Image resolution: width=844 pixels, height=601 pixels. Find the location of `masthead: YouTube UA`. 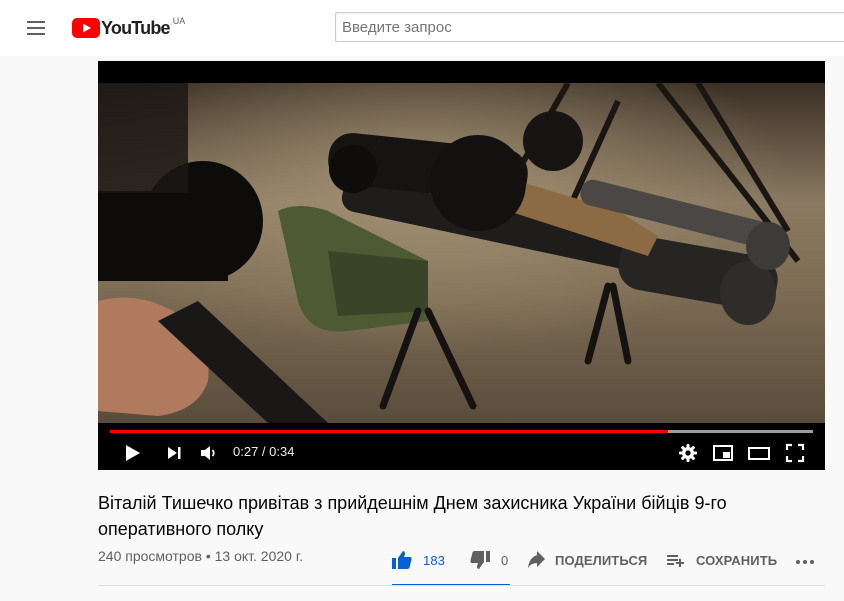

masthead: YouTube UA is located at coordinates (422, 28).